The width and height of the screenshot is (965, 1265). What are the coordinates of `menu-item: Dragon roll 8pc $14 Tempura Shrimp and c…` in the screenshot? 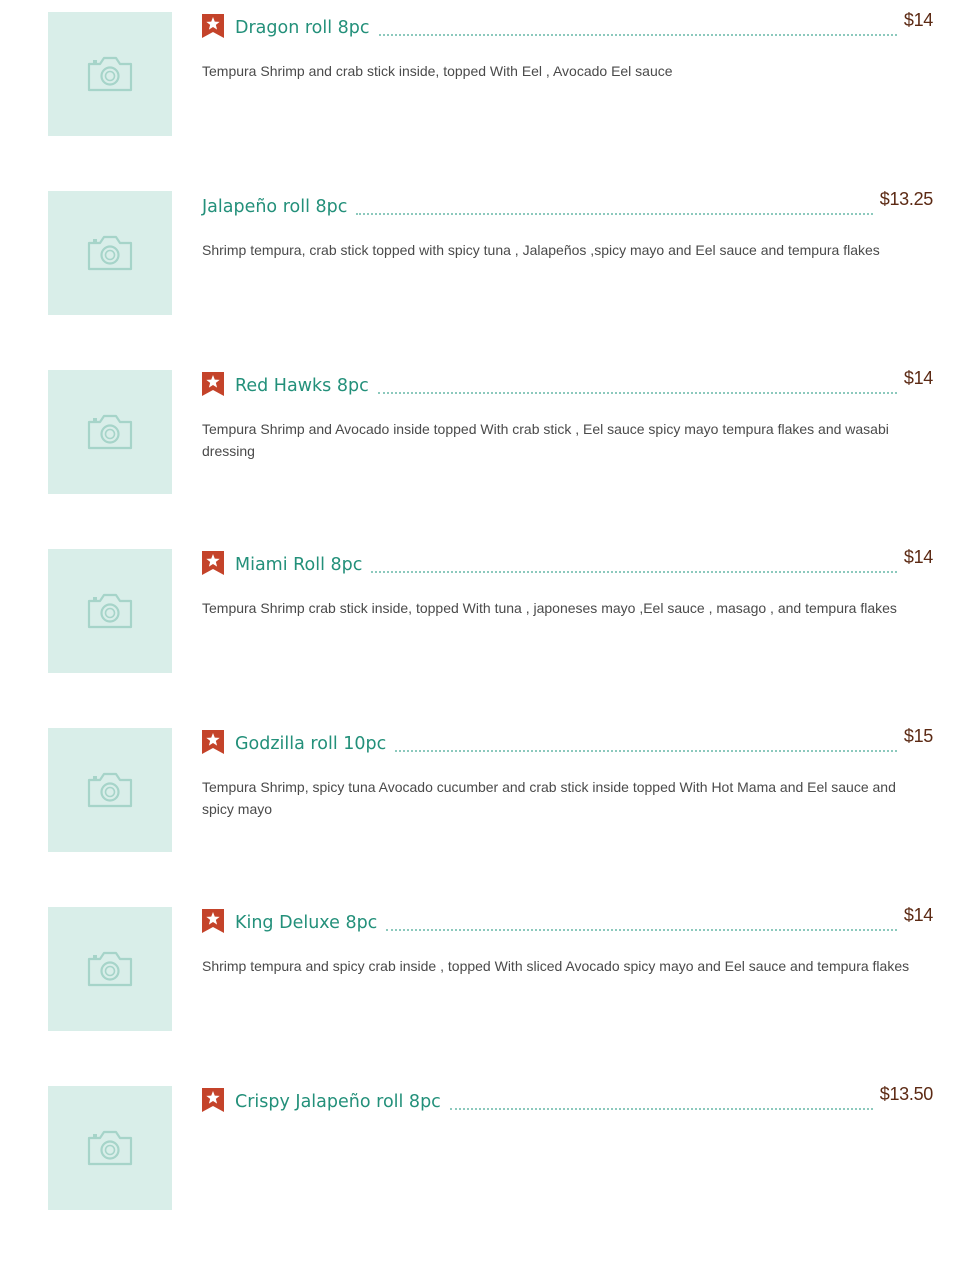 It's located at (482, 100).